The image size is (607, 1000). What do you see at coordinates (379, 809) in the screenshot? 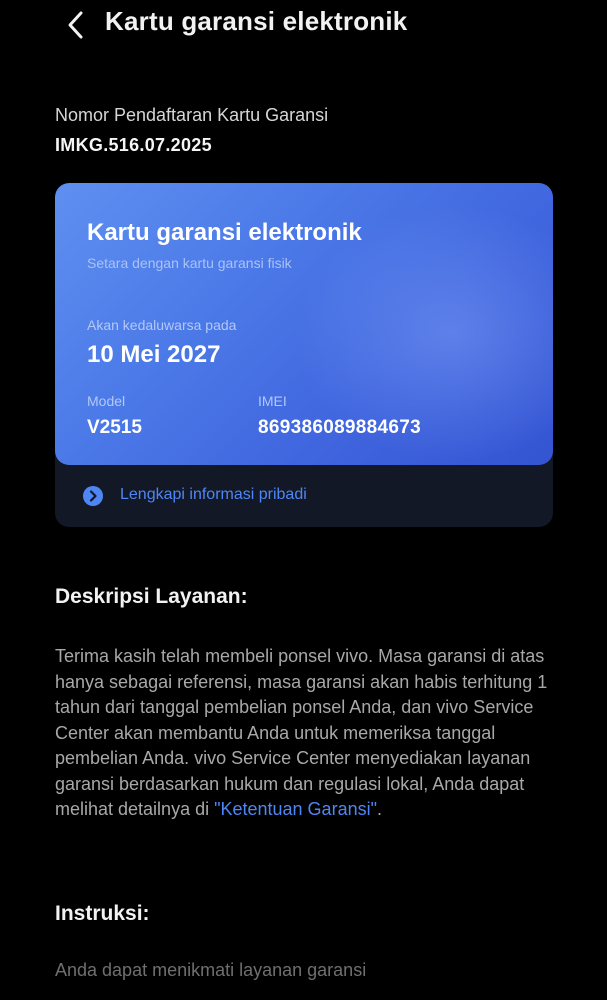
I see `service-description-end: .` at bounding box center [379, 809].